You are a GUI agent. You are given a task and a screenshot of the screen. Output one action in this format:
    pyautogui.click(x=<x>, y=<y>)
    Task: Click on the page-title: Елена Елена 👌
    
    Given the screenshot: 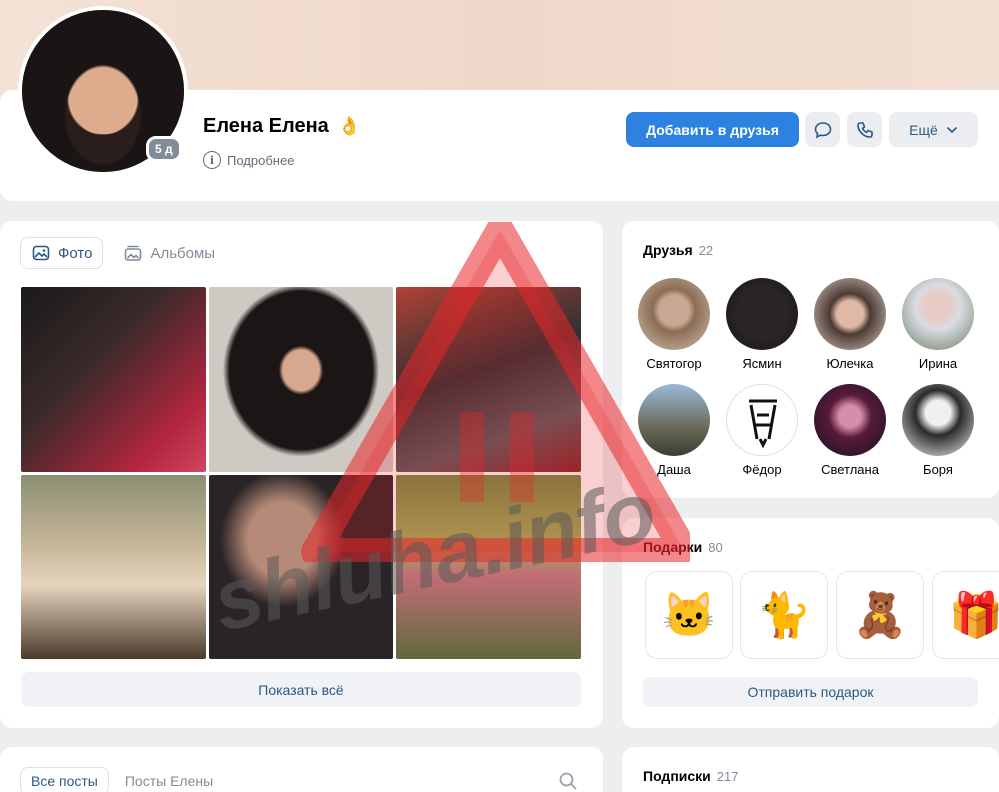 What is the action you would take?
    pyautogui.click(x=282, y=126)
    